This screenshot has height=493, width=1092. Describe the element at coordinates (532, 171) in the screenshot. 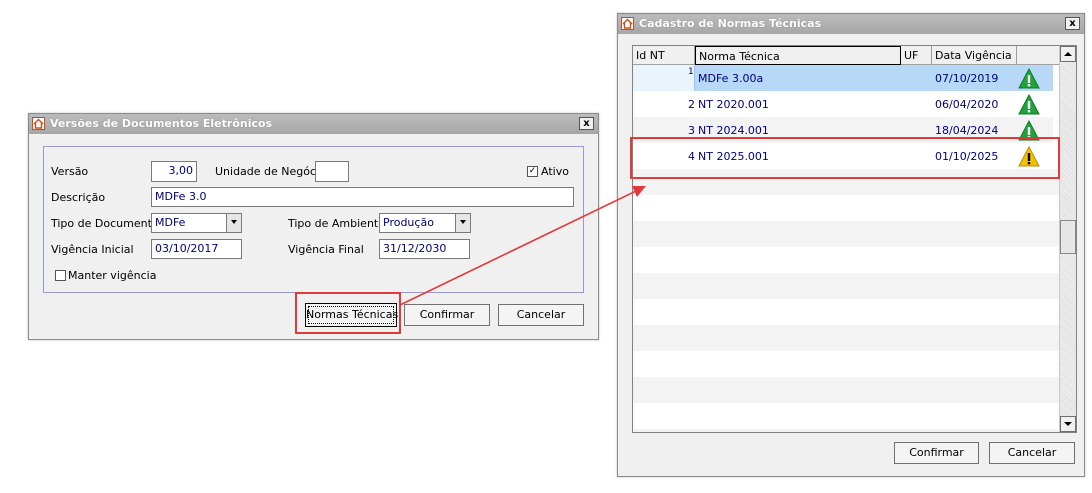

I see `ativo-checkbox: ✓` at that location.